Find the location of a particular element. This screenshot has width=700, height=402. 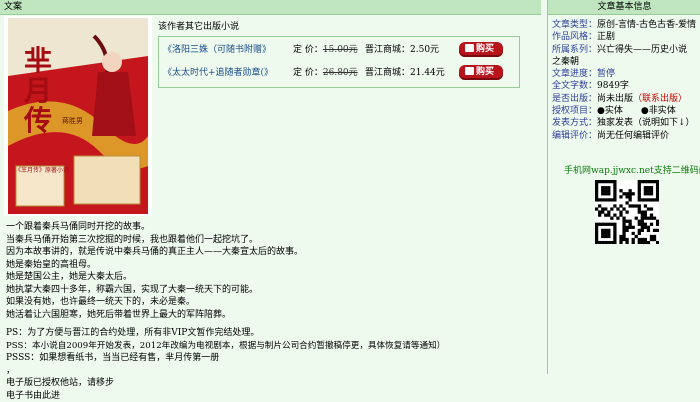

synopsis-line: ， is located at coordinates (271, 371).